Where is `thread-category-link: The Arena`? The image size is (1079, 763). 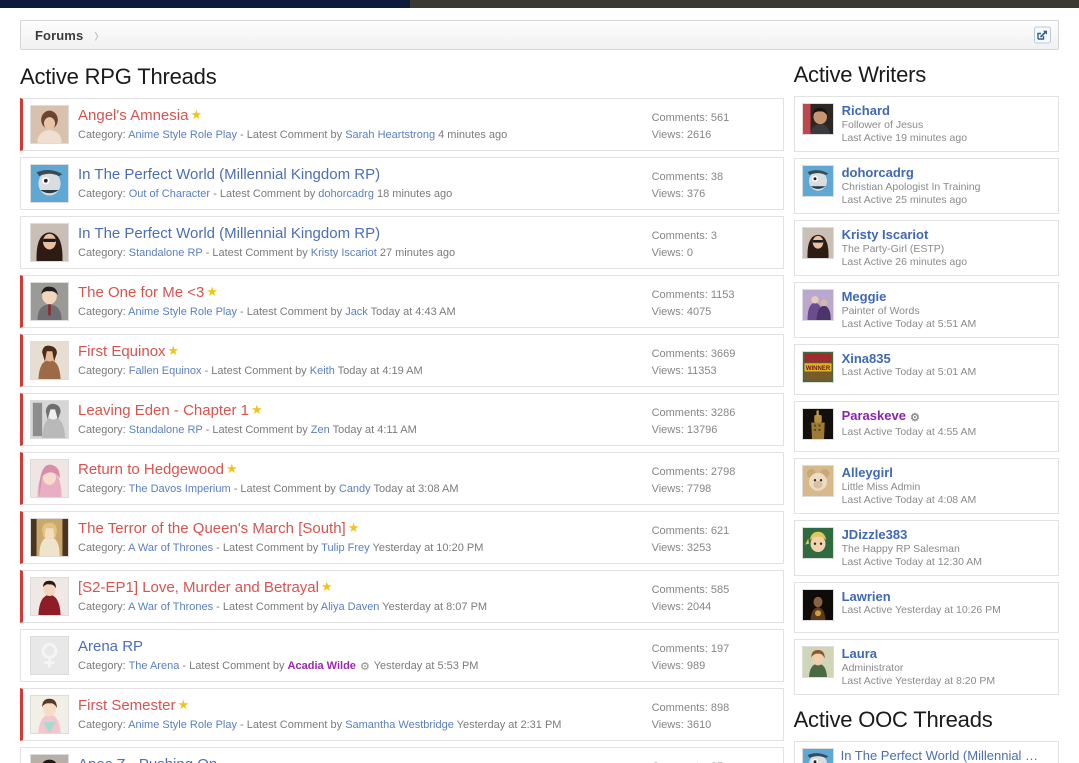 thread-category-link: The Arena is located at coordinates (154, 666).